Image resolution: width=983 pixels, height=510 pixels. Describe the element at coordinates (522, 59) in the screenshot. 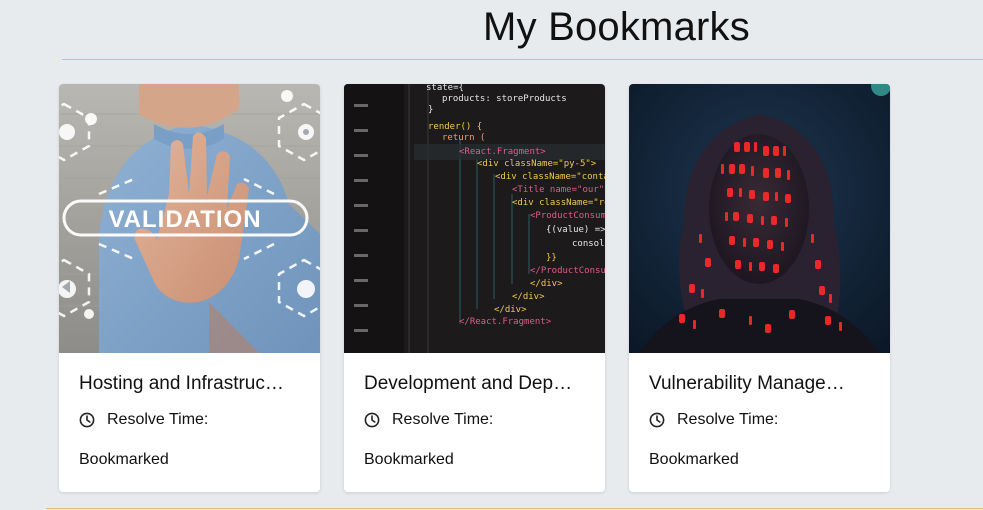

I see `title-divider` at that location.